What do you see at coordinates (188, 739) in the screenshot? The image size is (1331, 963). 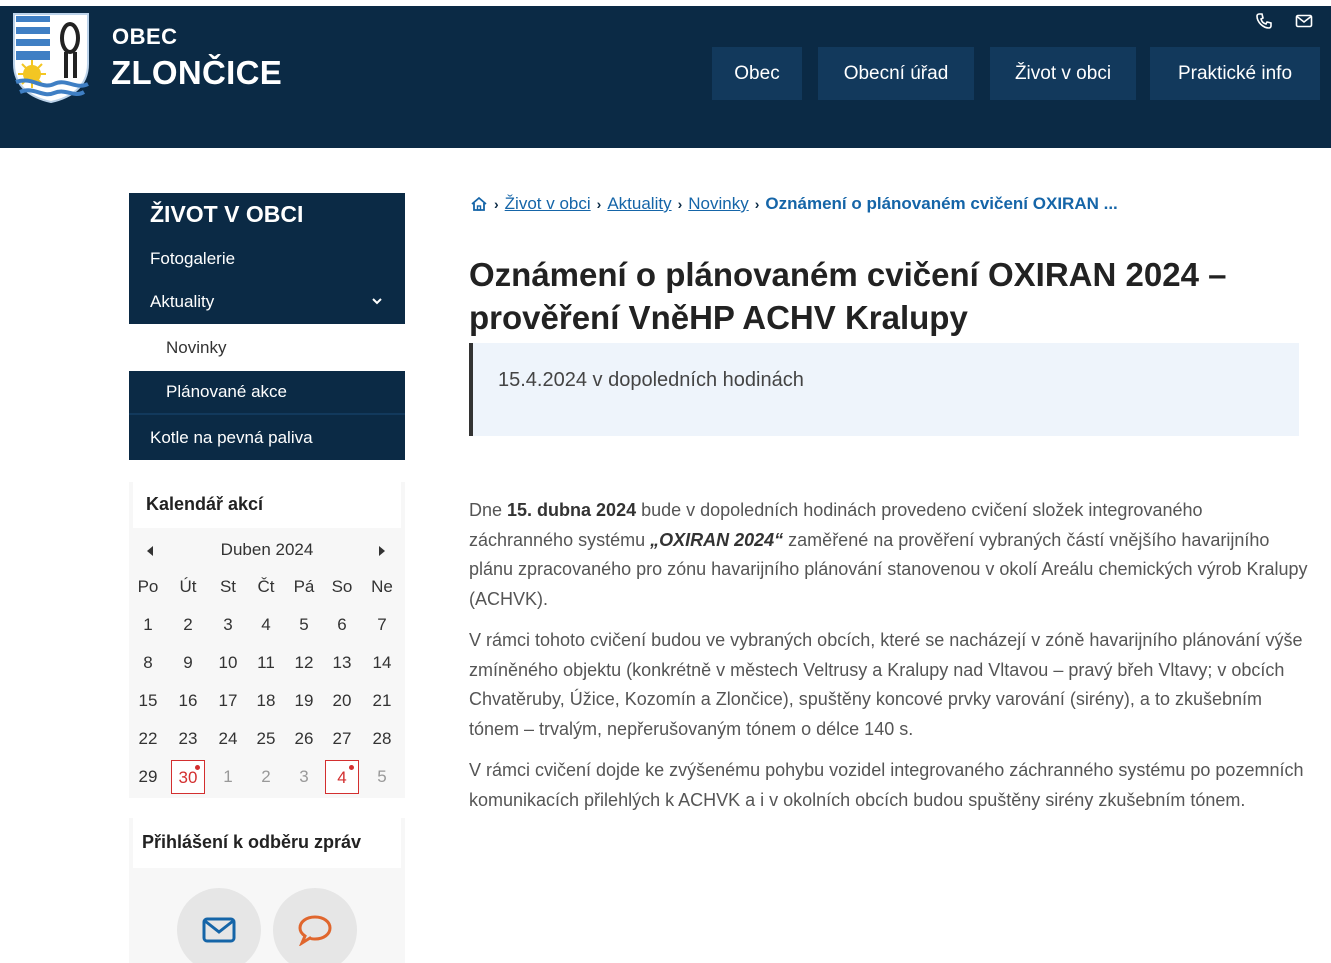 I see `calendar-day: 23` at bounding box center [188, 739].